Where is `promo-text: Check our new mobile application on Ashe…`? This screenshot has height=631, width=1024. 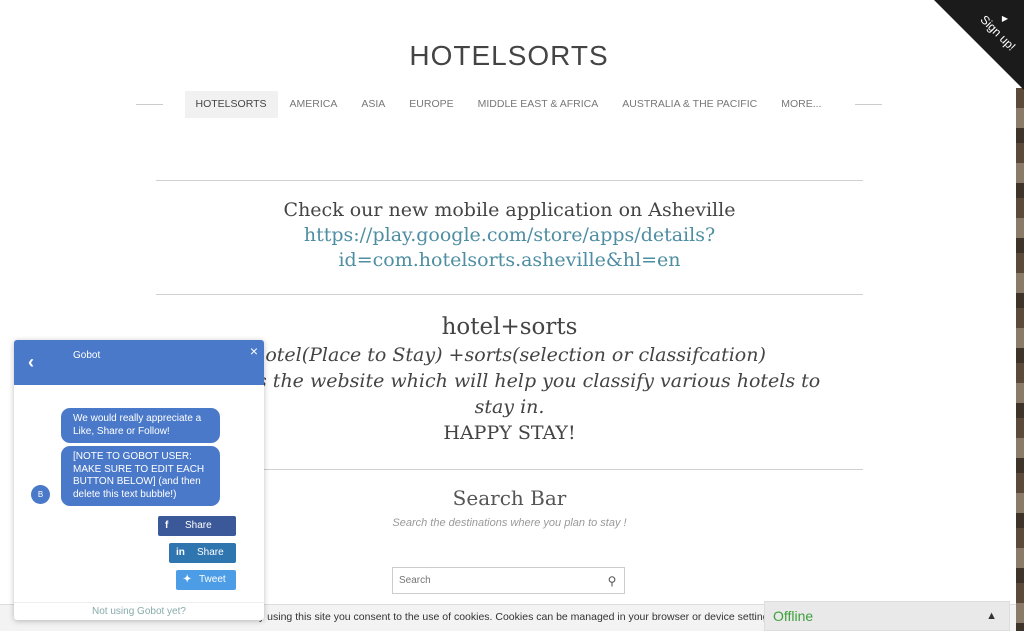
promo-text: Check our new mobile application on Ashe… is located at coordinates (509, 210).